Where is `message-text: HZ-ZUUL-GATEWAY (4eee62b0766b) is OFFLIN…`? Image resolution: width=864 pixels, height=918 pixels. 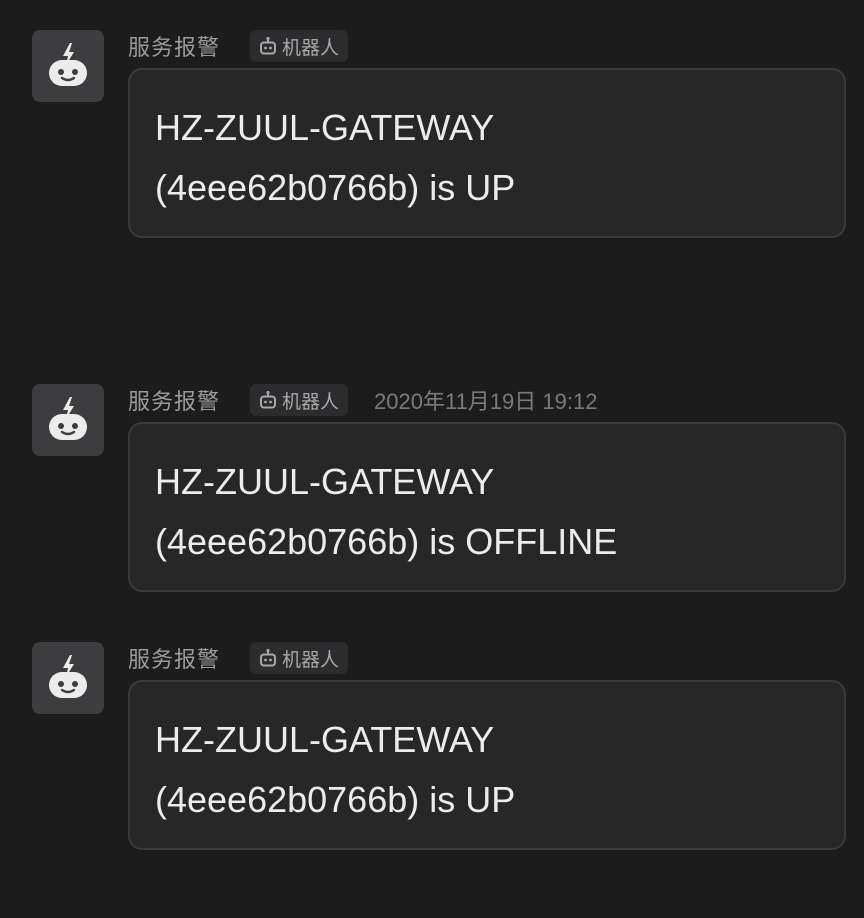 message-text: HZ-ZUUL-GATEWAY (4eee62b0766b) is OFFLIN… is located at coordinates (386, 511).